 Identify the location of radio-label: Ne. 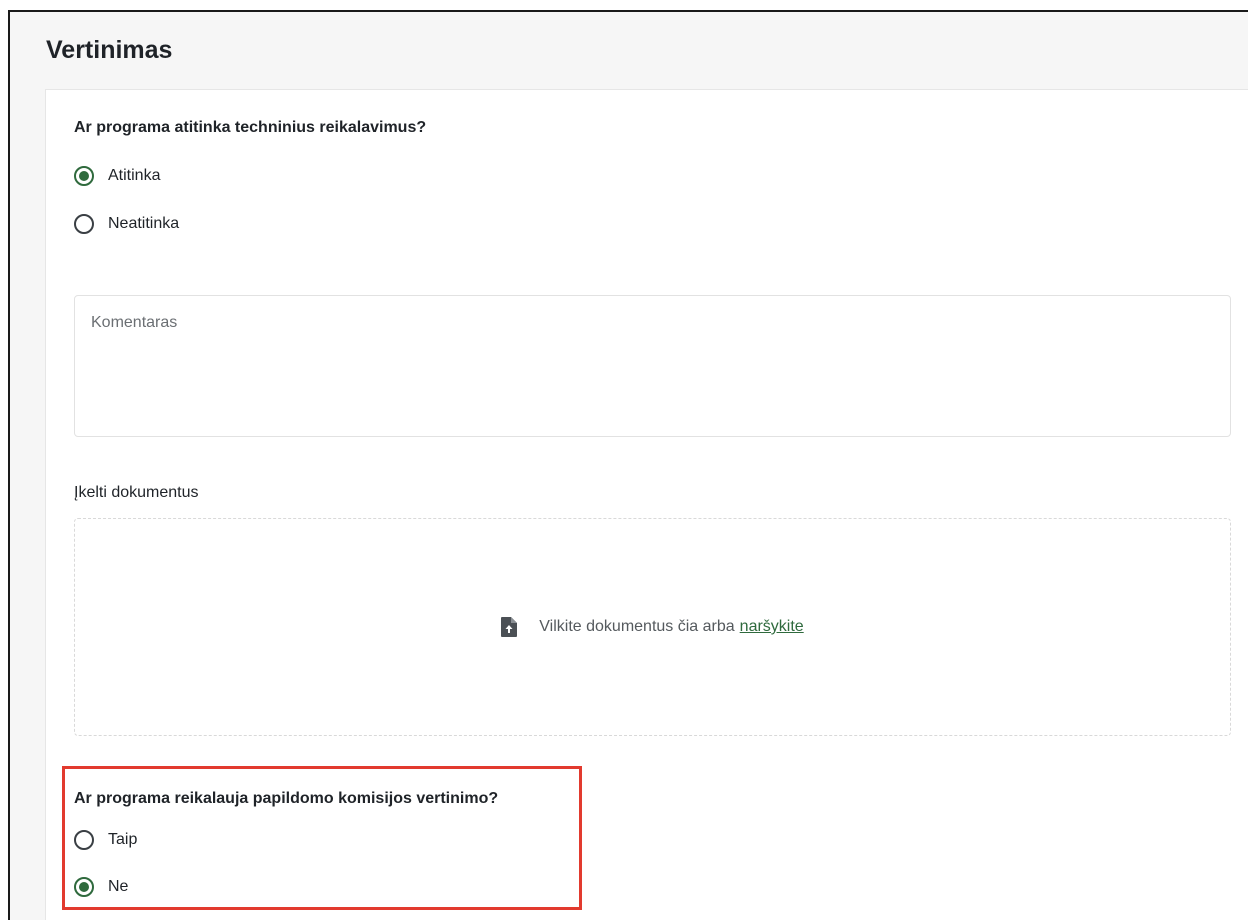
(118, 886).